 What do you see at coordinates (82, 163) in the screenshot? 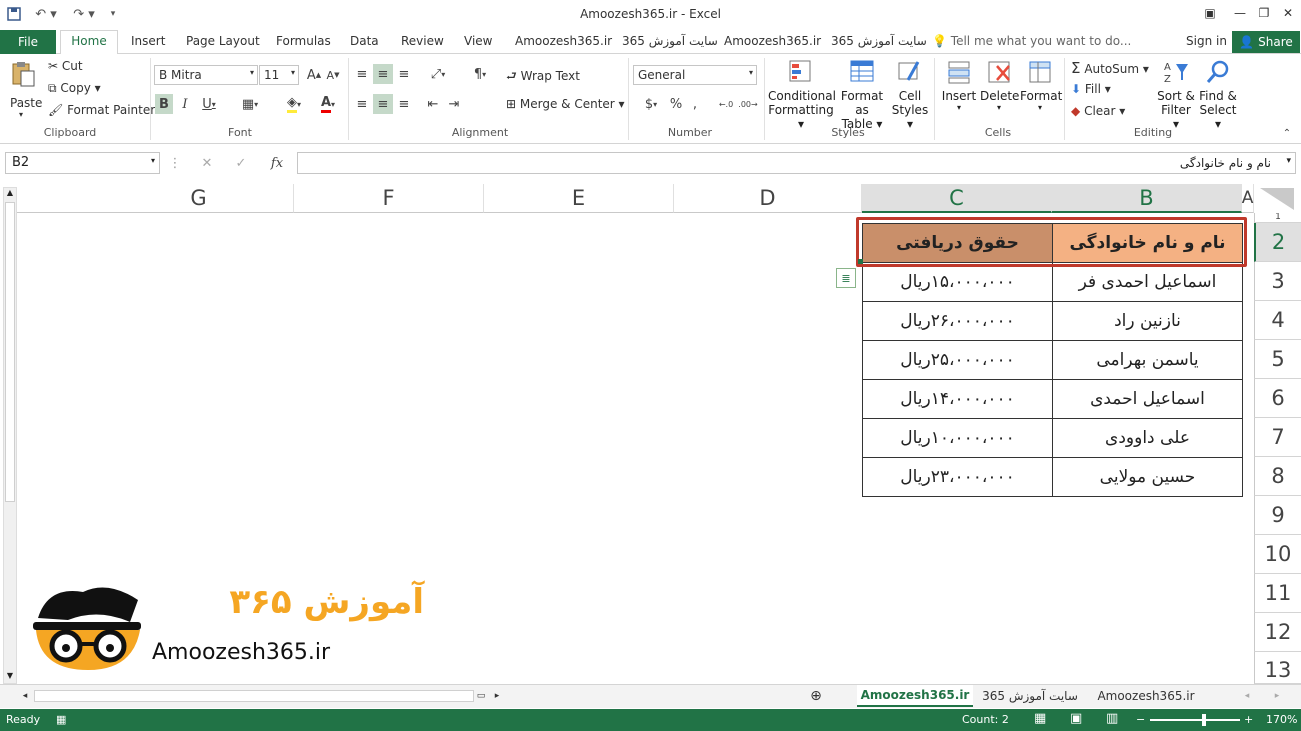
I see `name-box: B2 ▾` at bounding box center [82, 163].